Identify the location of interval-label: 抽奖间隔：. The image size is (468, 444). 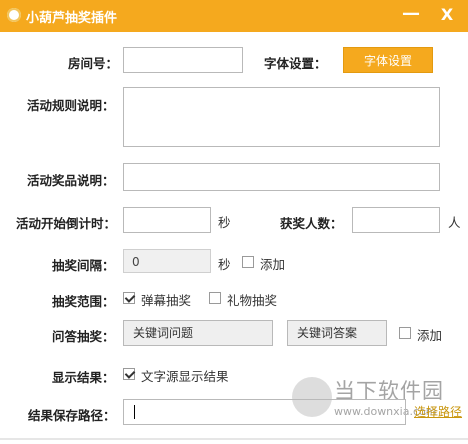
(83, 265).